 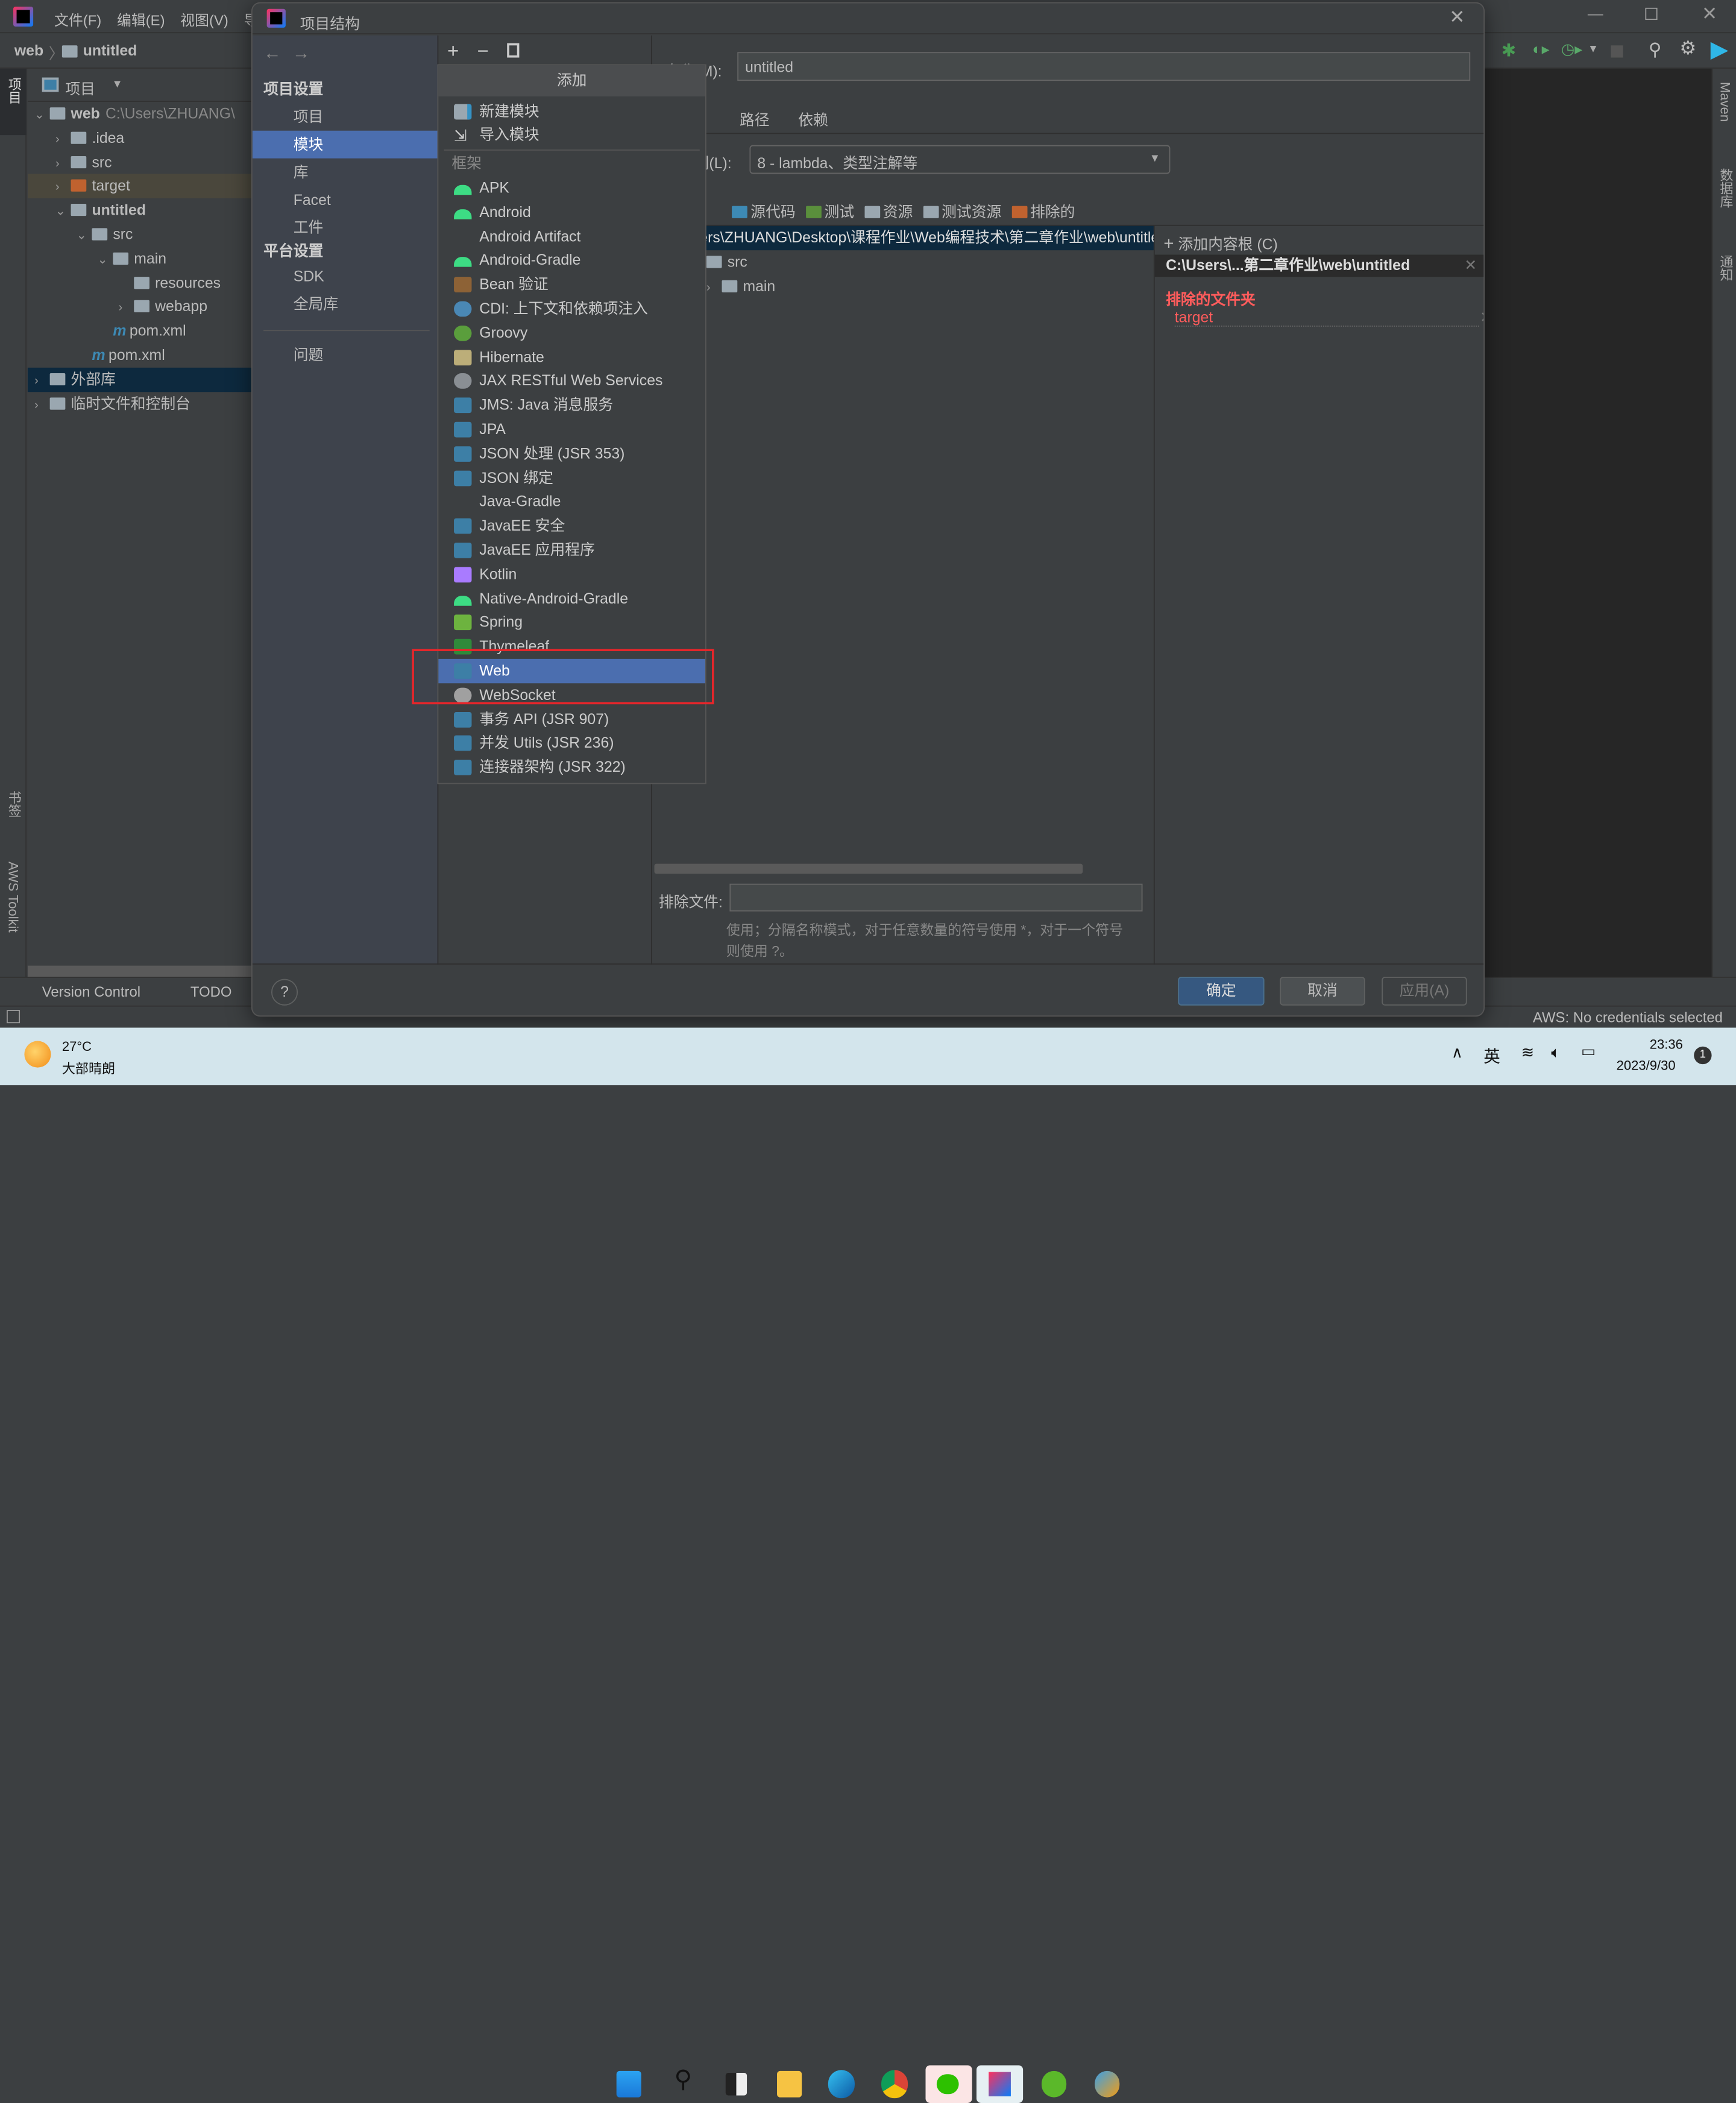 What do you see at coordinates (571, 236) in the screenshot?
I see `menu-item-none: Android Artifact` at bounding box center [571, 236].